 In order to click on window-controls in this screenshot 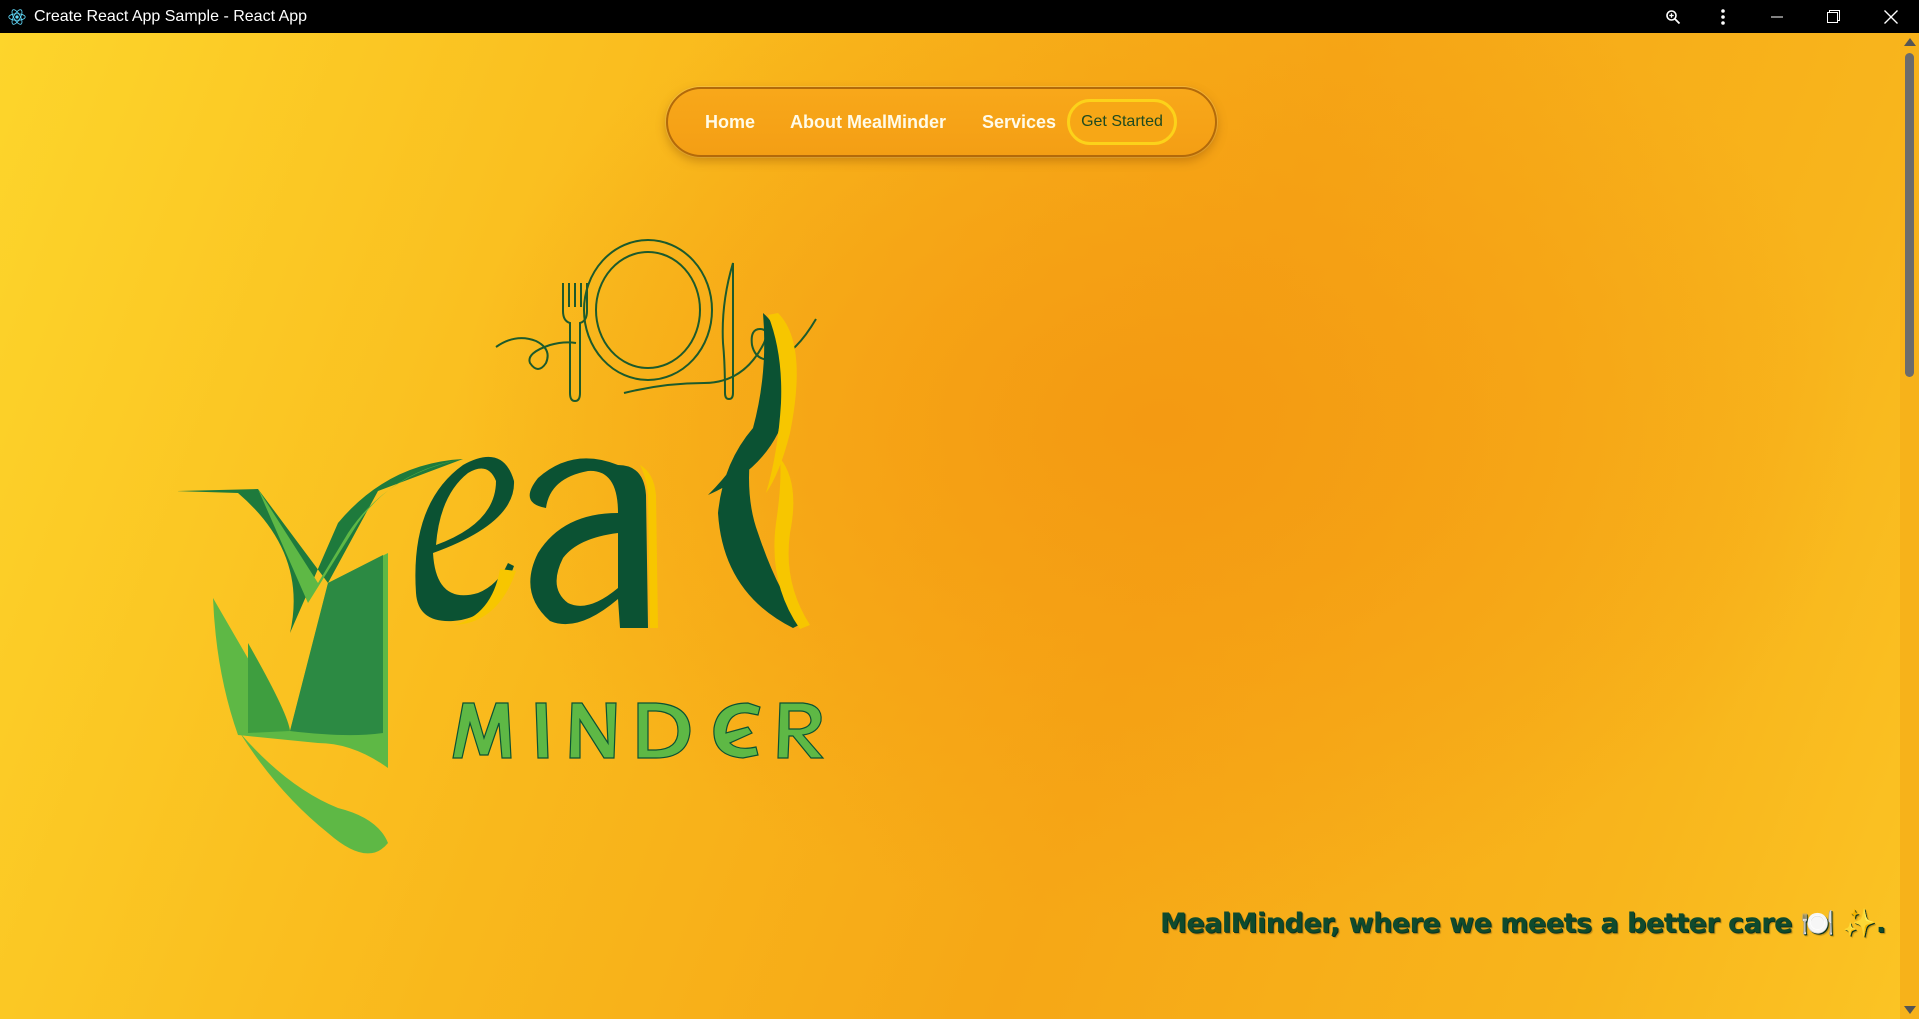, I will do `click(1783, 16)`.